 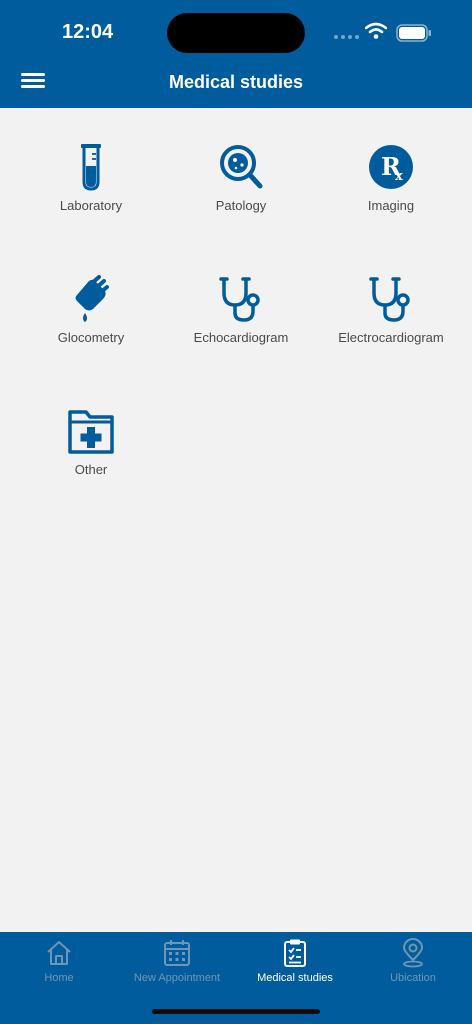 What do you see at coordinates (413, 33) in the screenshot?
I see `battery-icon` at bounding box center [413, 33].